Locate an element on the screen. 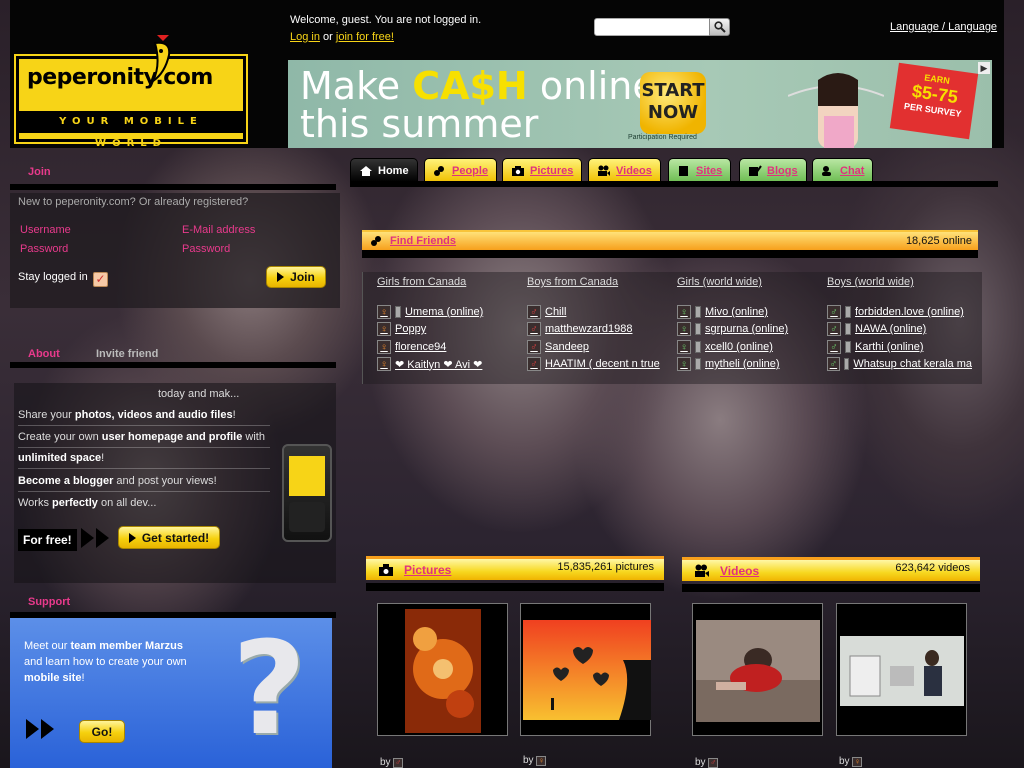  video-still-office is located at coordinates (902, 671).